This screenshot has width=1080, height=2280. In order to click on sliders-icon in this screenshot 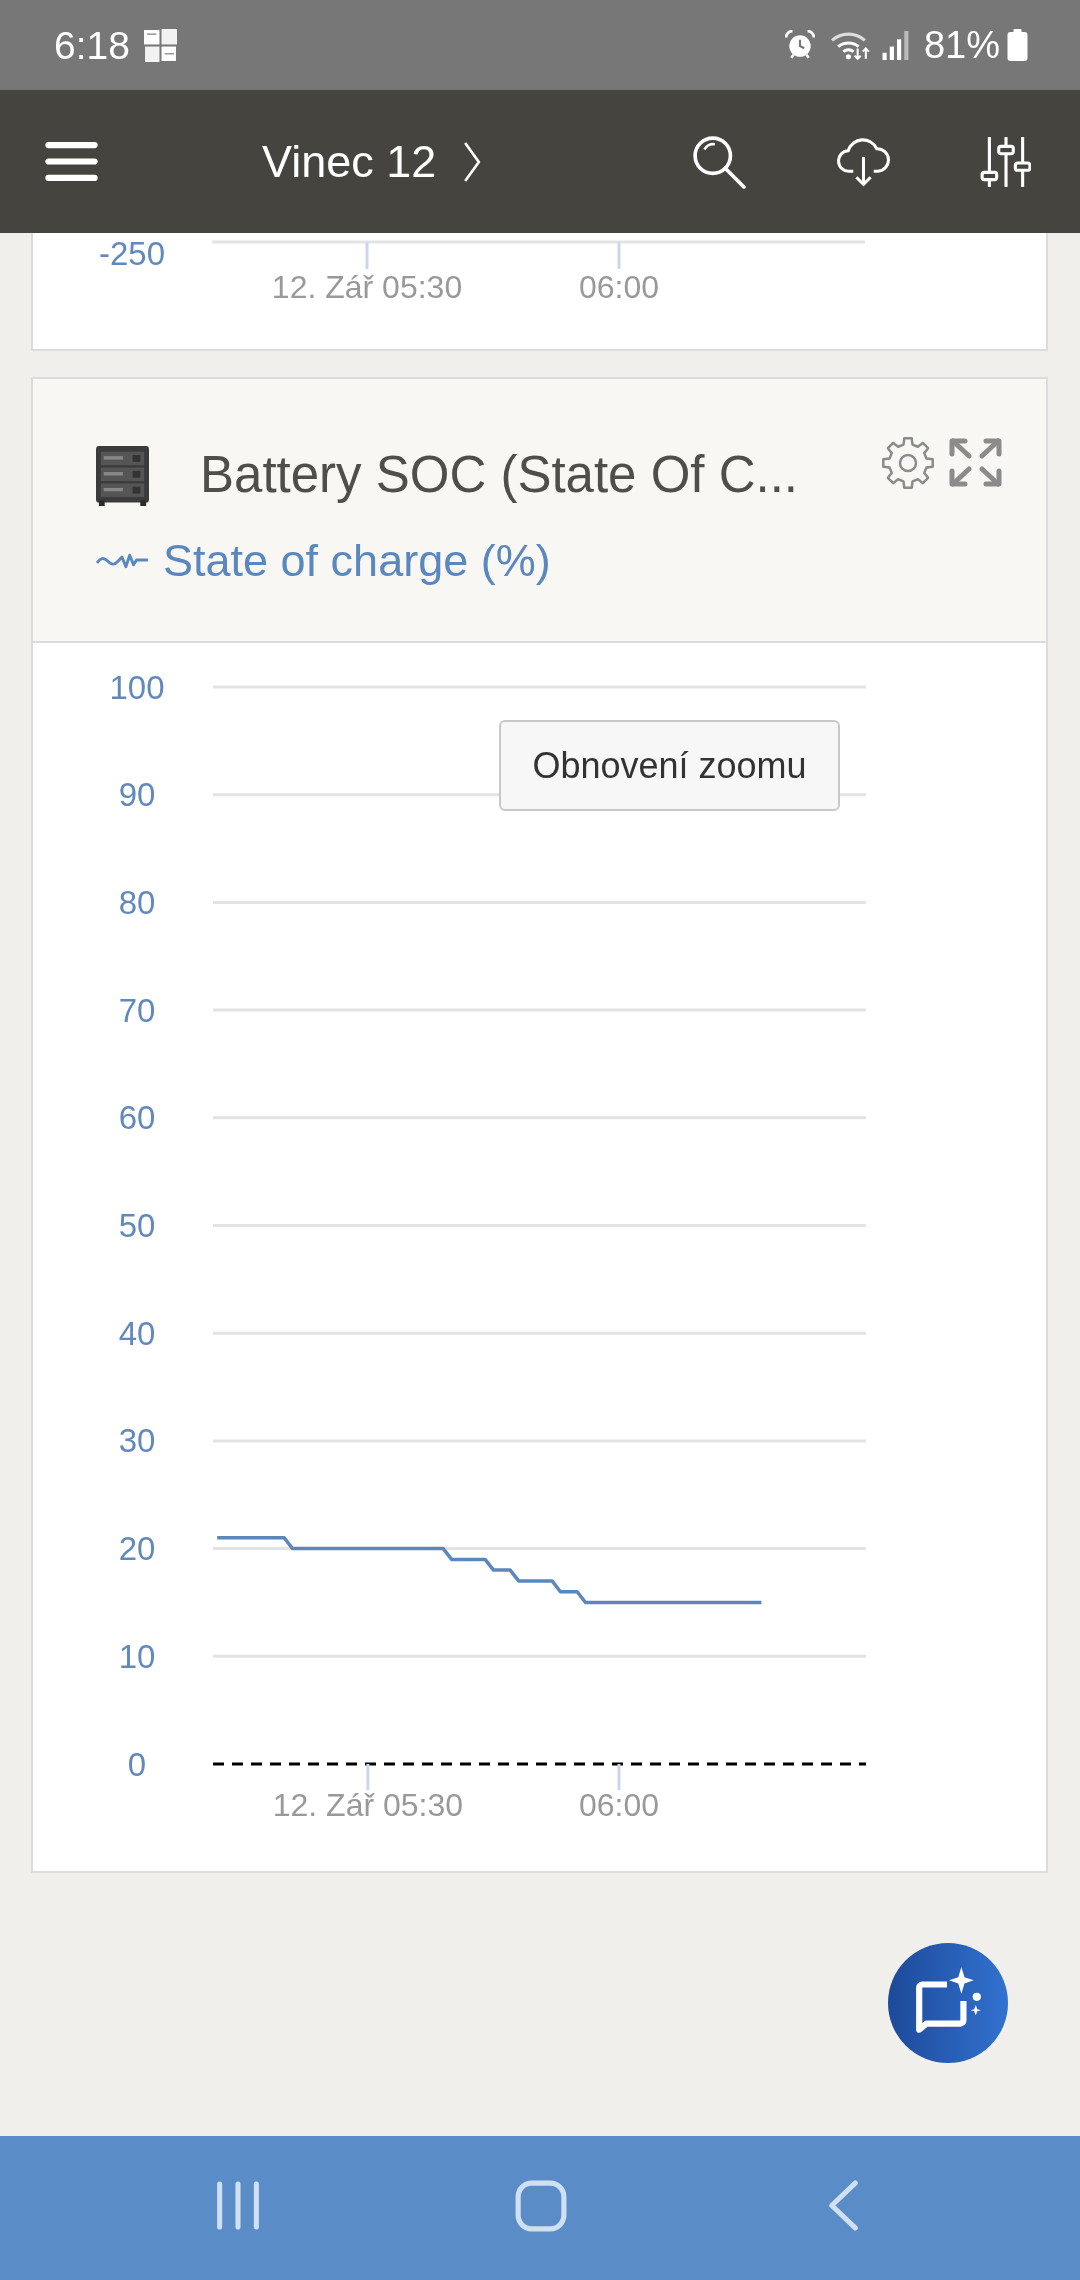, I will do `click(1005, 161)`.